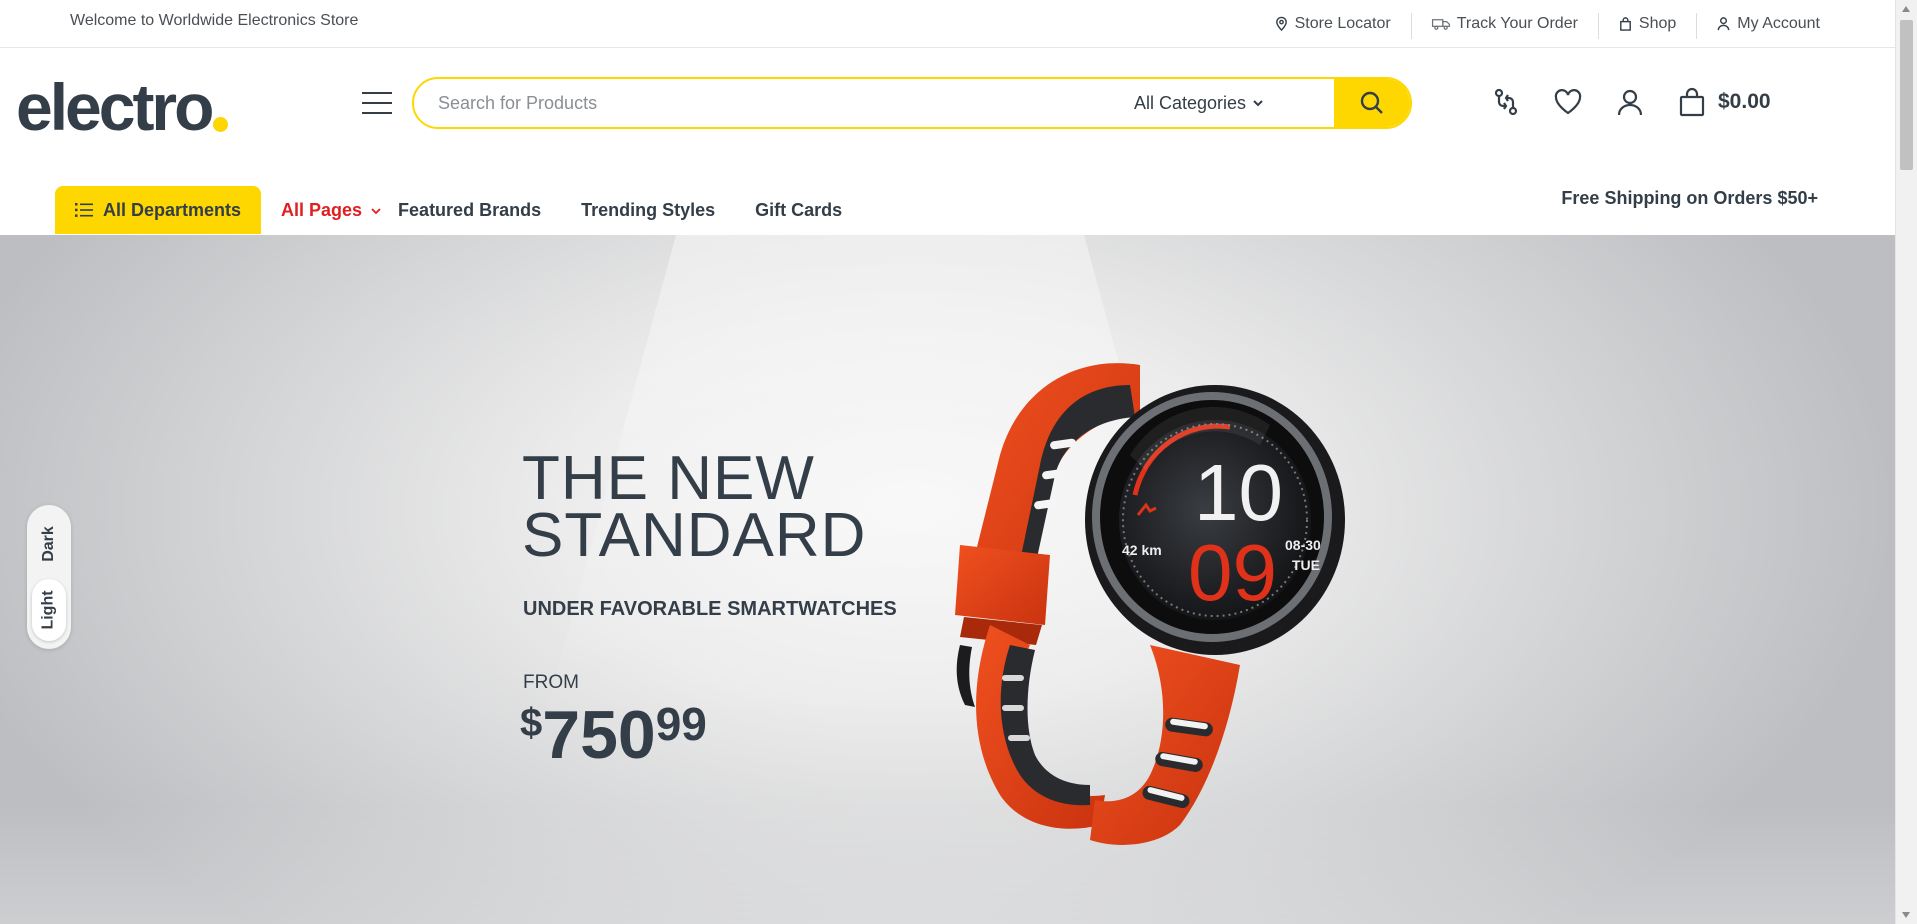  I want to click on theme-dark-label: Dark, so click(49, 544).